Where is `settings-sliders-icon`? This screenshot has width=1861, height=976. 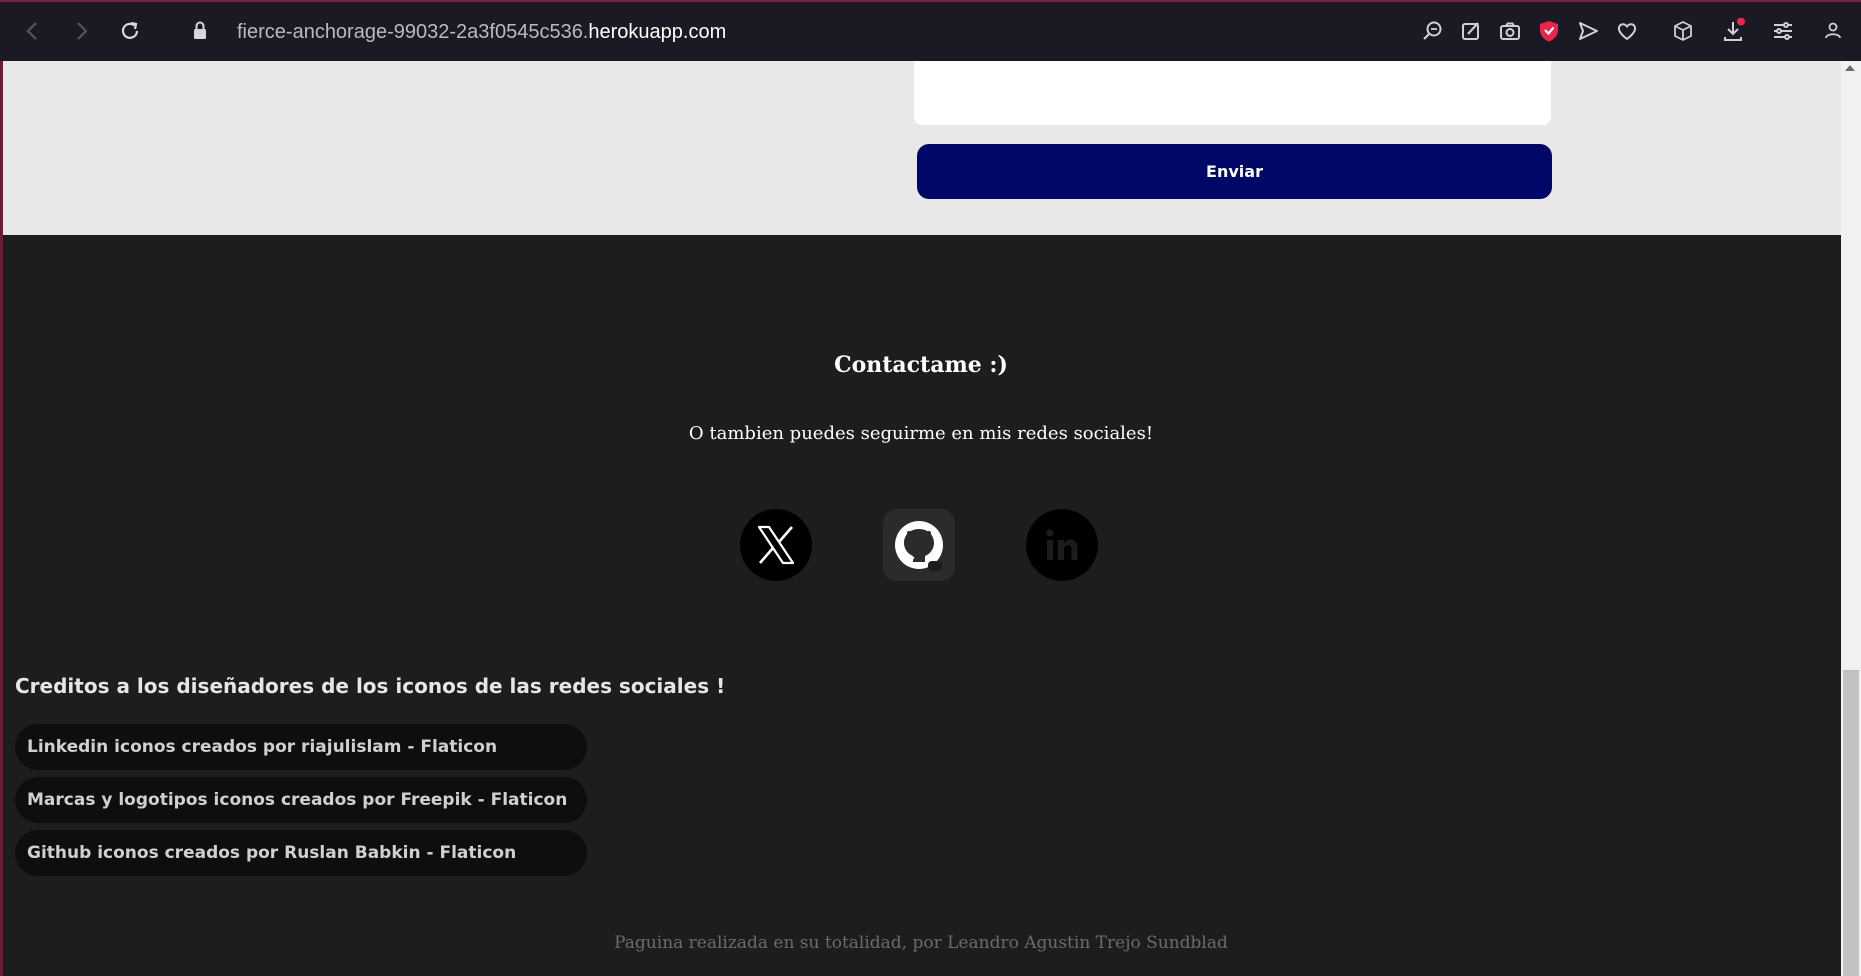
settings-sliders-icon is located at coordinates (1783, 31).